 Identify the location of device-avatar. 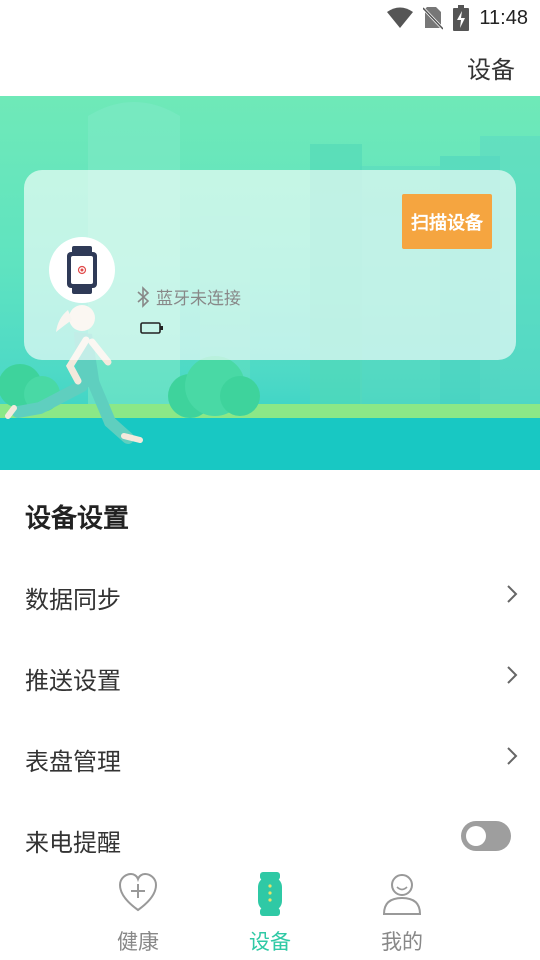
(82, 270).